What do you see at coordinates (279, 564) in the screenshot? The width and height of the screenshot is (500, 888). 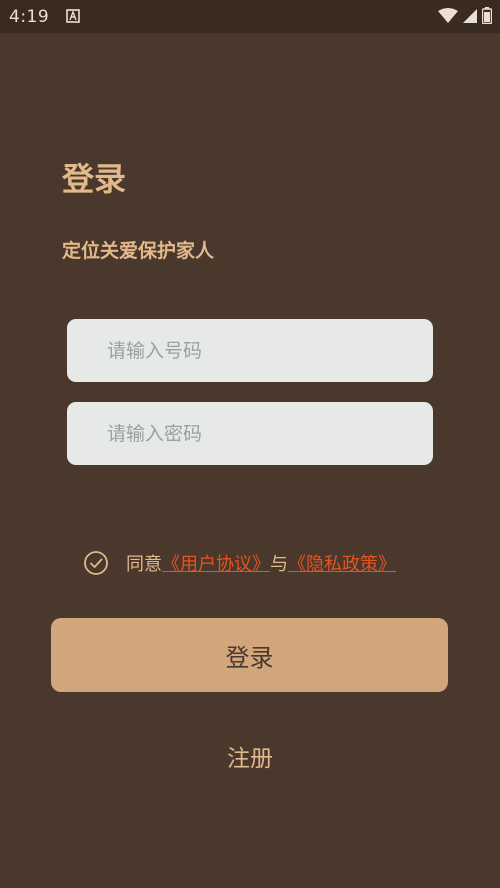 I see `agree-and: 与` at bounding box center [279, 564].